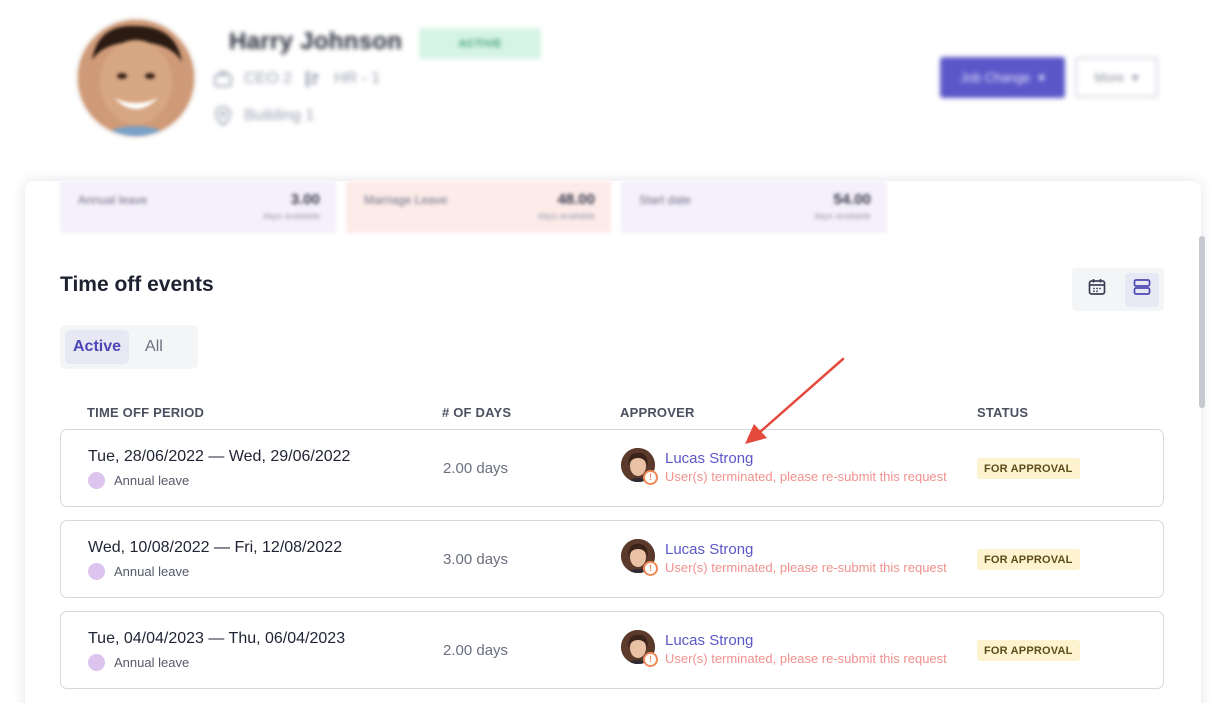 Image resolution: width=1211 pixels, height=703 pixels. What do you see at coordinates (137, 284) in the screenshot?
I see `section-title: Time off events` at bounding box center [137, 284].